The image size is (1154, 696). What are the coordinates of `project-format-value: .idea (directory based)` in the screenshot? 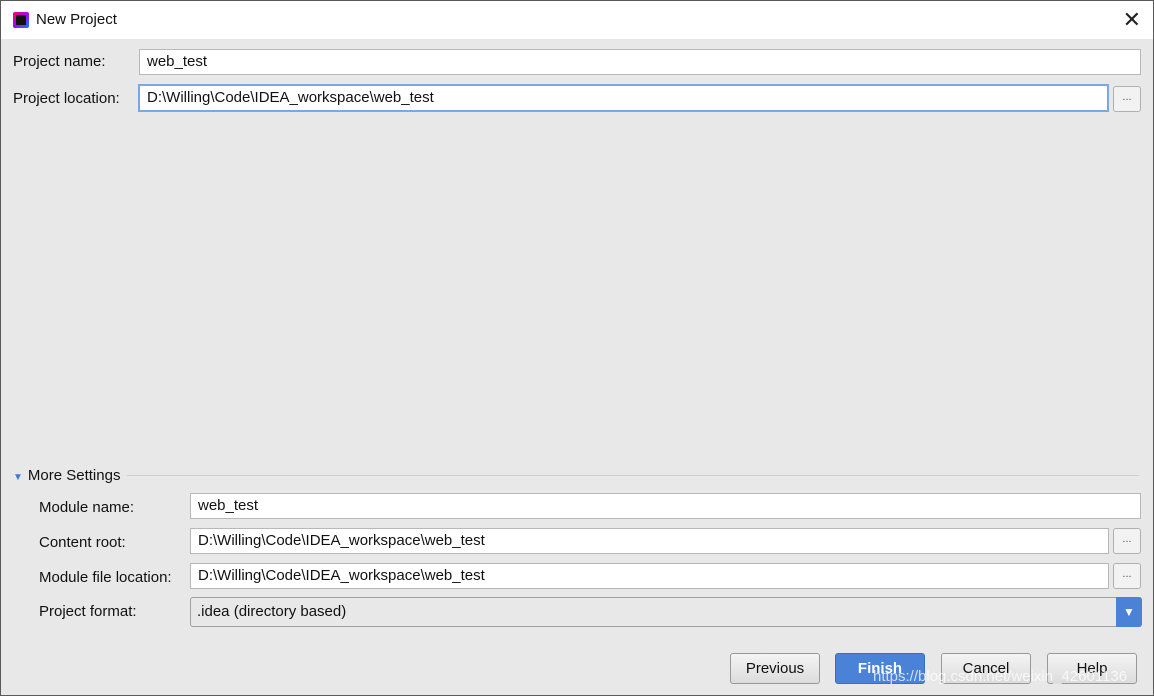 It's located at (272, 611).